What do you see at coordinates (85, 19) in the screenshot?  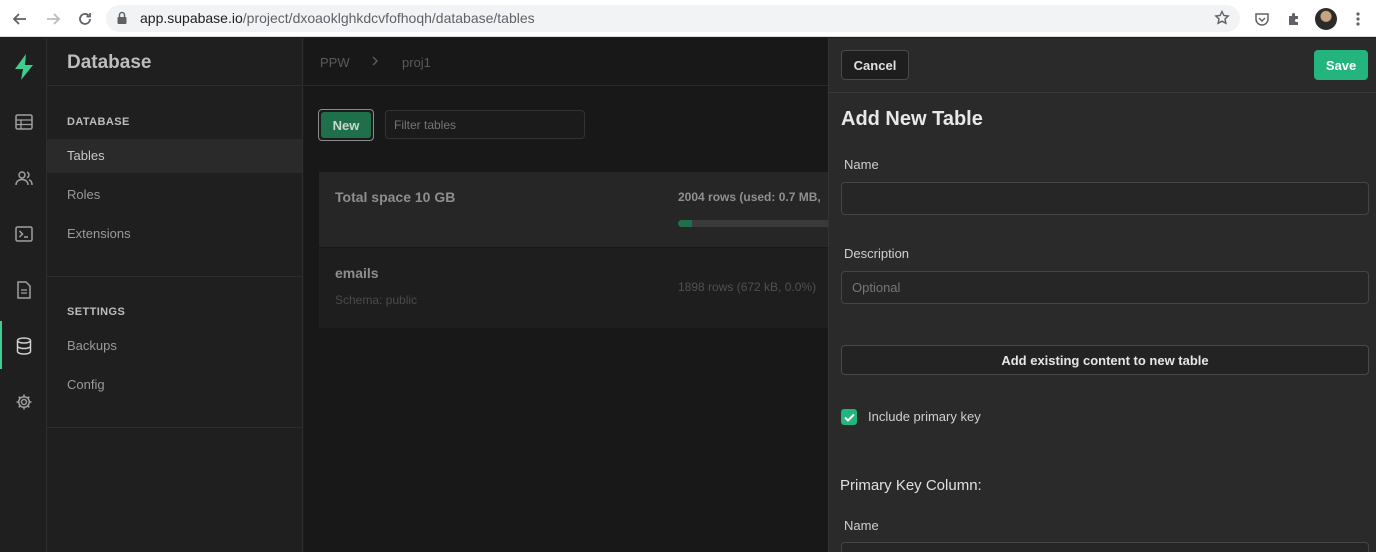 I see `reload-icon` at bounding box center [85, 19].